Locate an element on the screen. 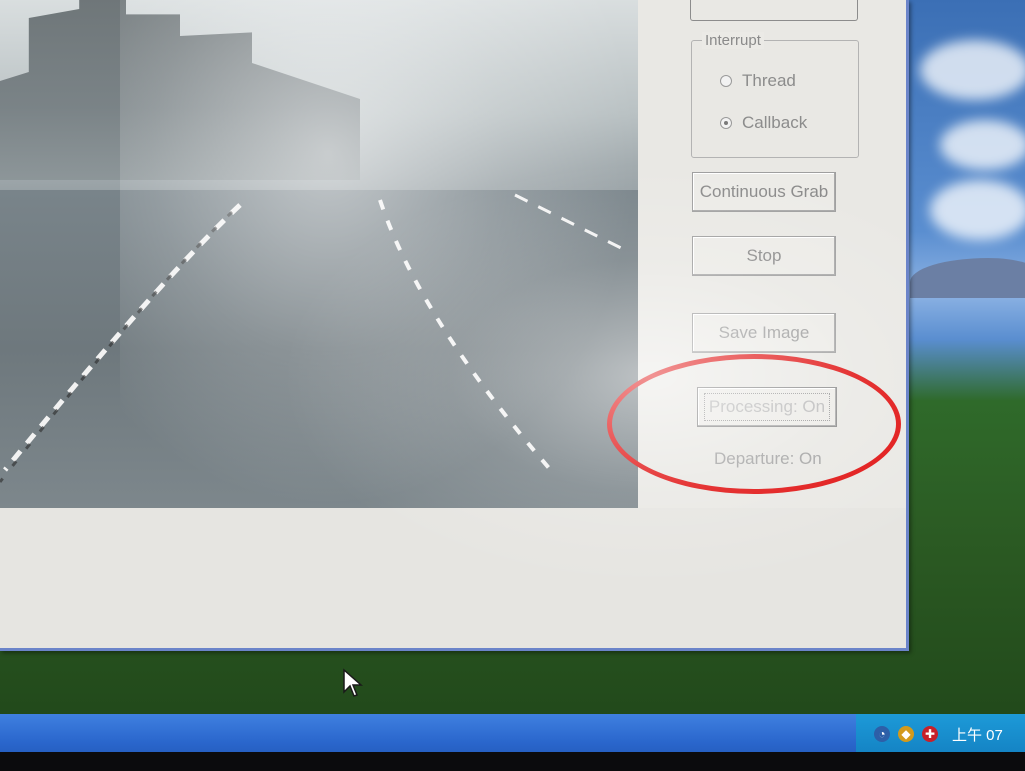 Image resolution: width=1025 pixels, height=771 pixels. mouse-cursor-icon is located at coordinates (353, 682).